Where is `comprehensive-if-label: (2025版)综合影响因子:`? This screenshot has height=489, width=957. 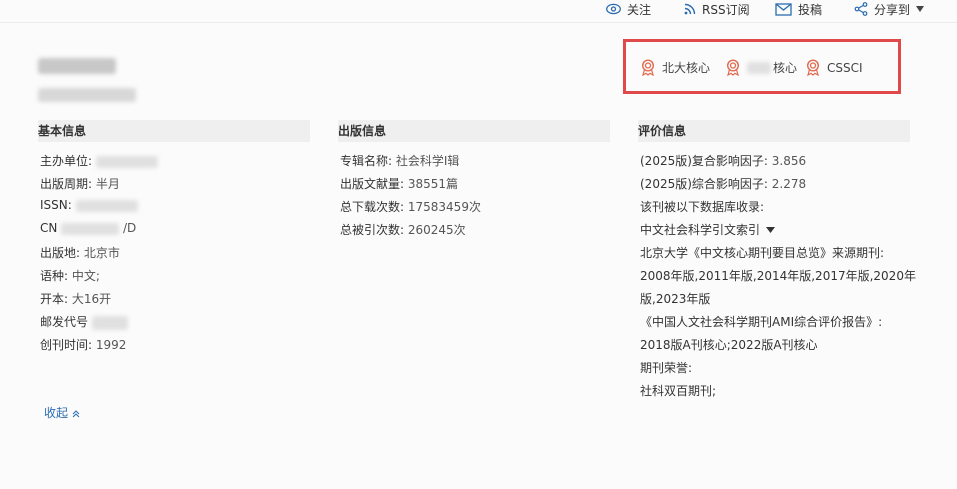 comprehensive-if-label: (2025版)综合影响因子: is located at coordinates (704, 184).